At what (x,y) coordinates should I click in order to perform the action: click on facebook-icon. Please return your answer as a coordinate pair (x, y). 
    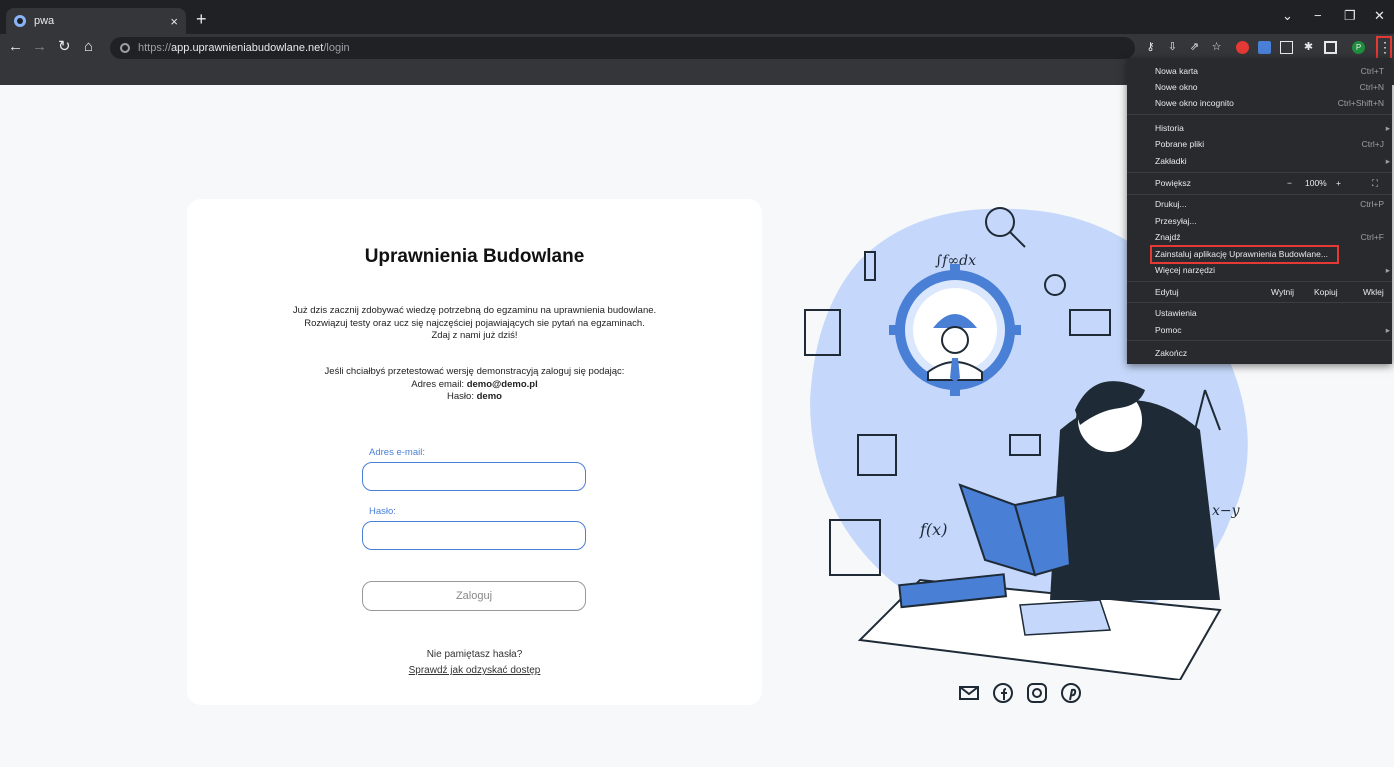
    Looking at the image, I should click on (1003, 693).